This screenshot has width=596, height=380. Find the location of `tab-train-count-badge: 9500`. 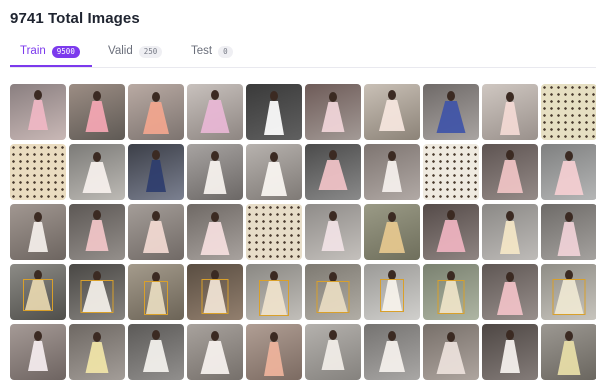

tab-train-count-badge: 9500 is located at coordinates (65, 52).